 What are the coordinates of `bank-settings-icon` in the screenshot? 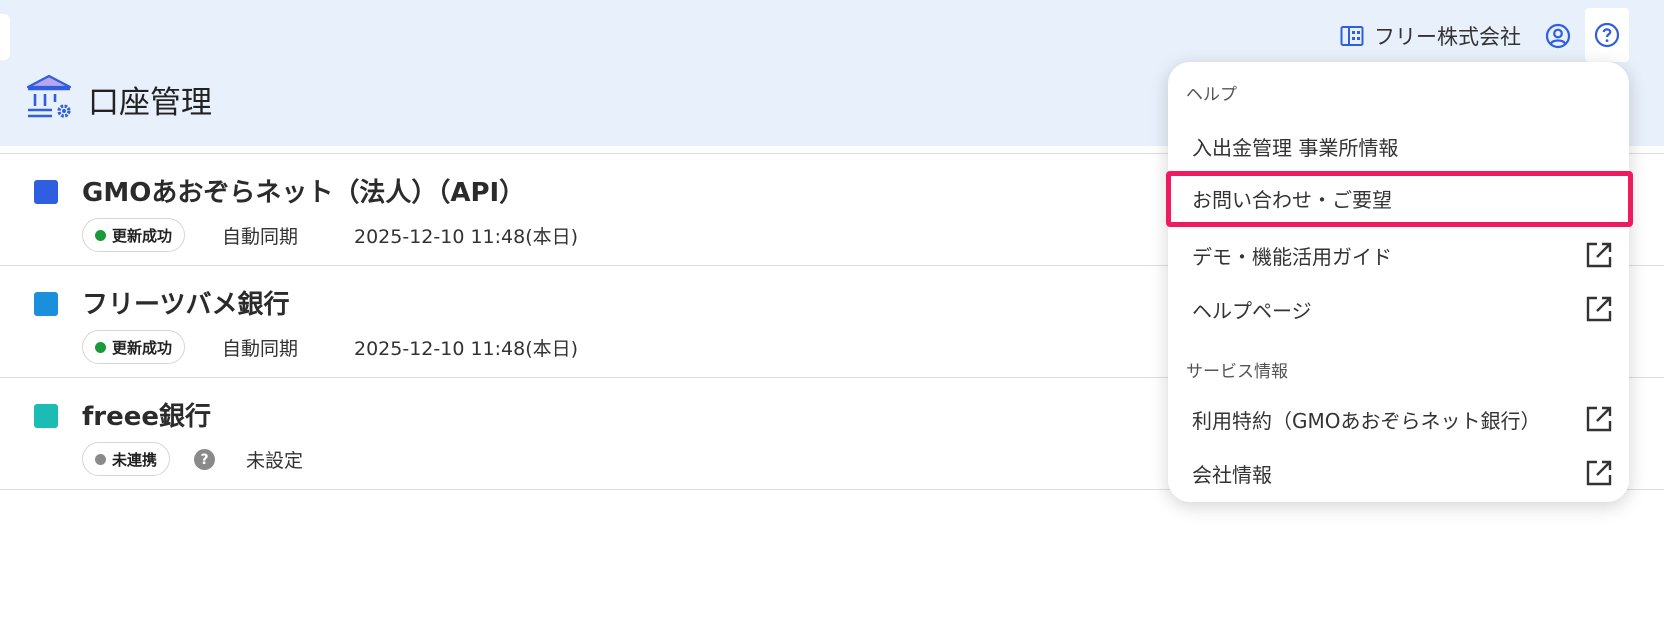 It's located at (49, 99).